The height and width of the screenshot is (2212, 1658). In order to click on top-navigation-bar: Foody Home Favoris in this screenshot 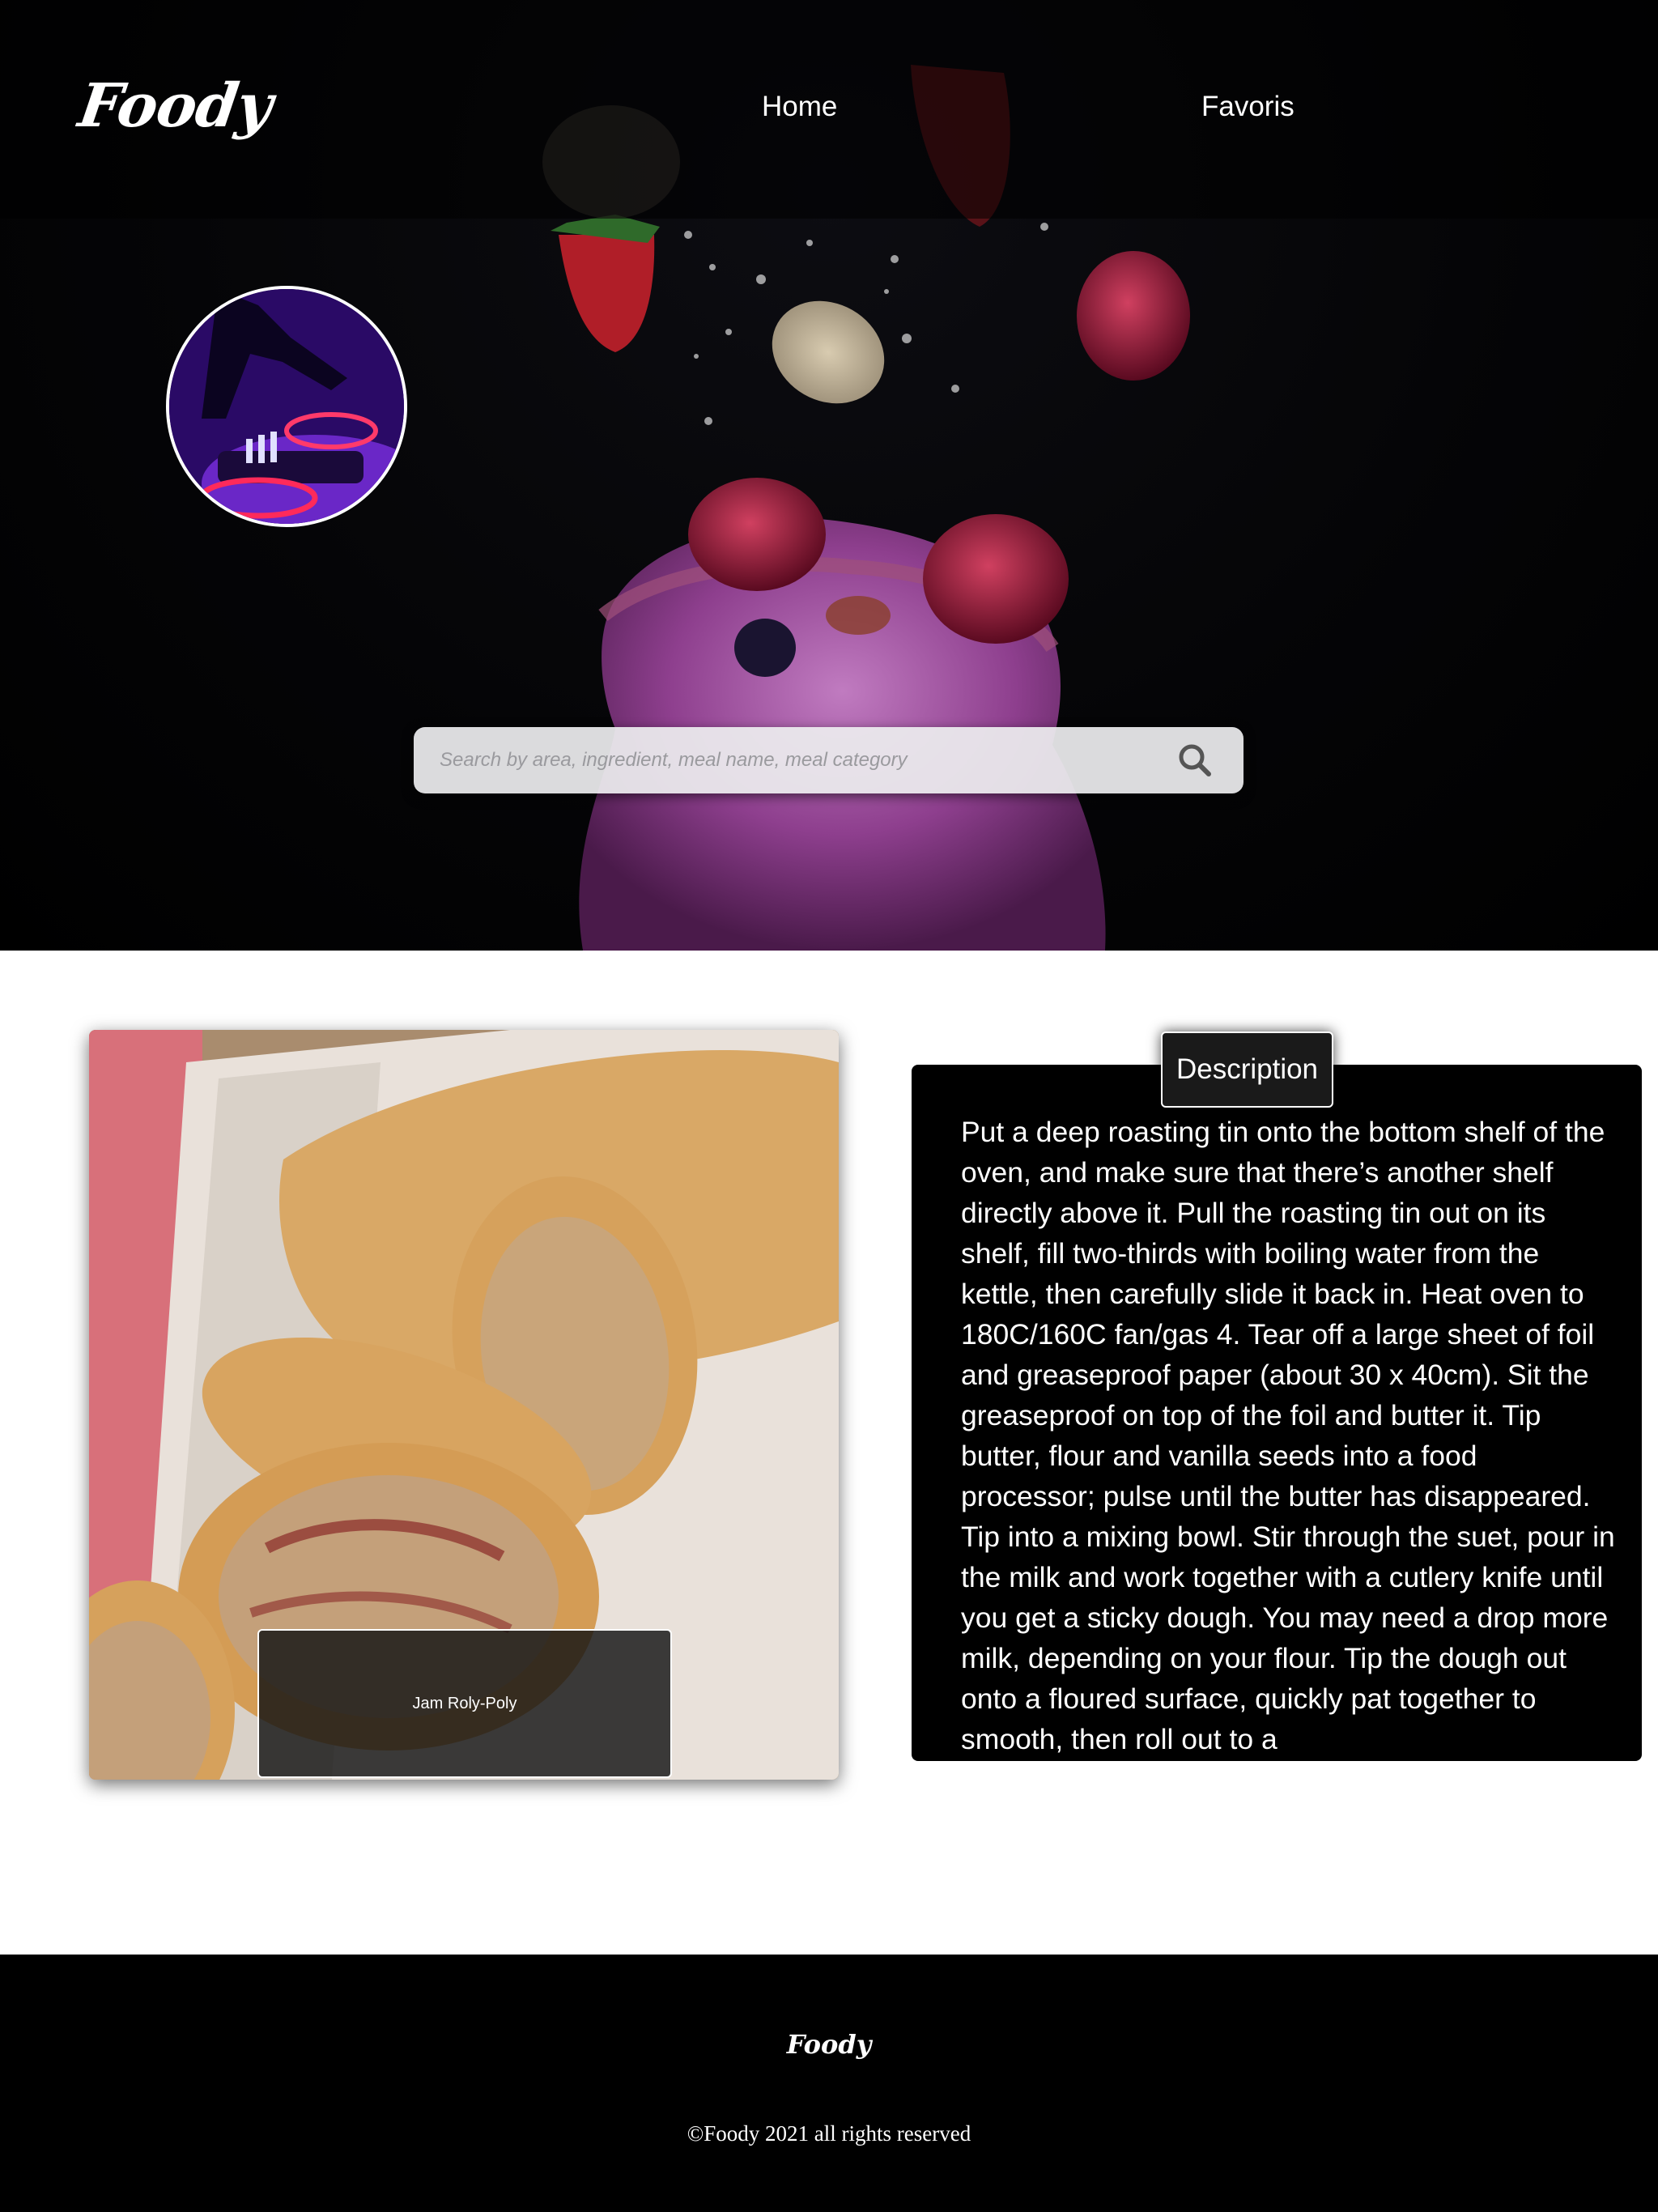, I will do `click(829, 110)`.